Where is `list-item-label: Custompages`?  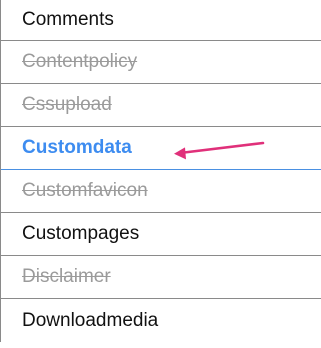
list-item-label: Custompages is located at coordinates (81, 233).